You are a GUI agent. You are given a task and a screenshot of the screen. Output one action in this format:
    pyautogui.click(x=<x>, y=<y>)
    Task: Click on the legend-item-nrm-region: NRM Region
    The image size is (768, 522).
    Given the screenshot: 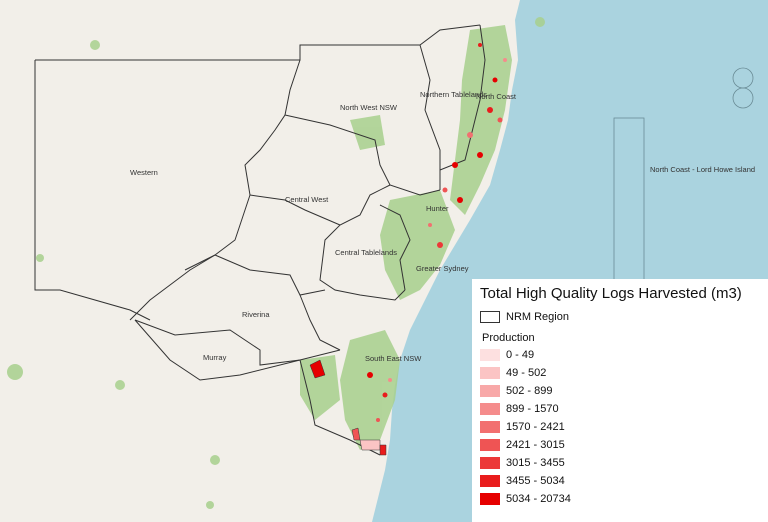 What is the action you would take?
    pyautogui.click(x=620, y=317)
    